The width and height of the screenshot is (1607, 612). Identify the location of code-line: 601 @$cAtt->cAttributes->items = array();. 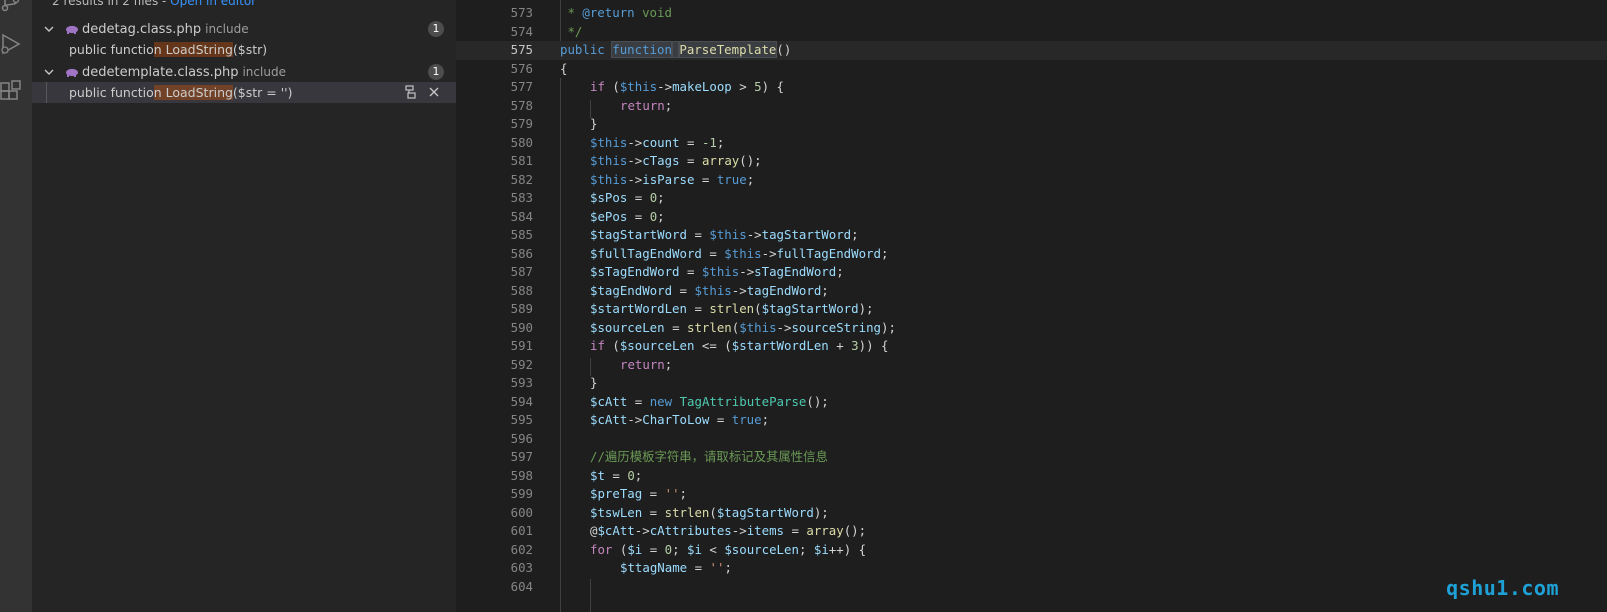
(1031, 531).